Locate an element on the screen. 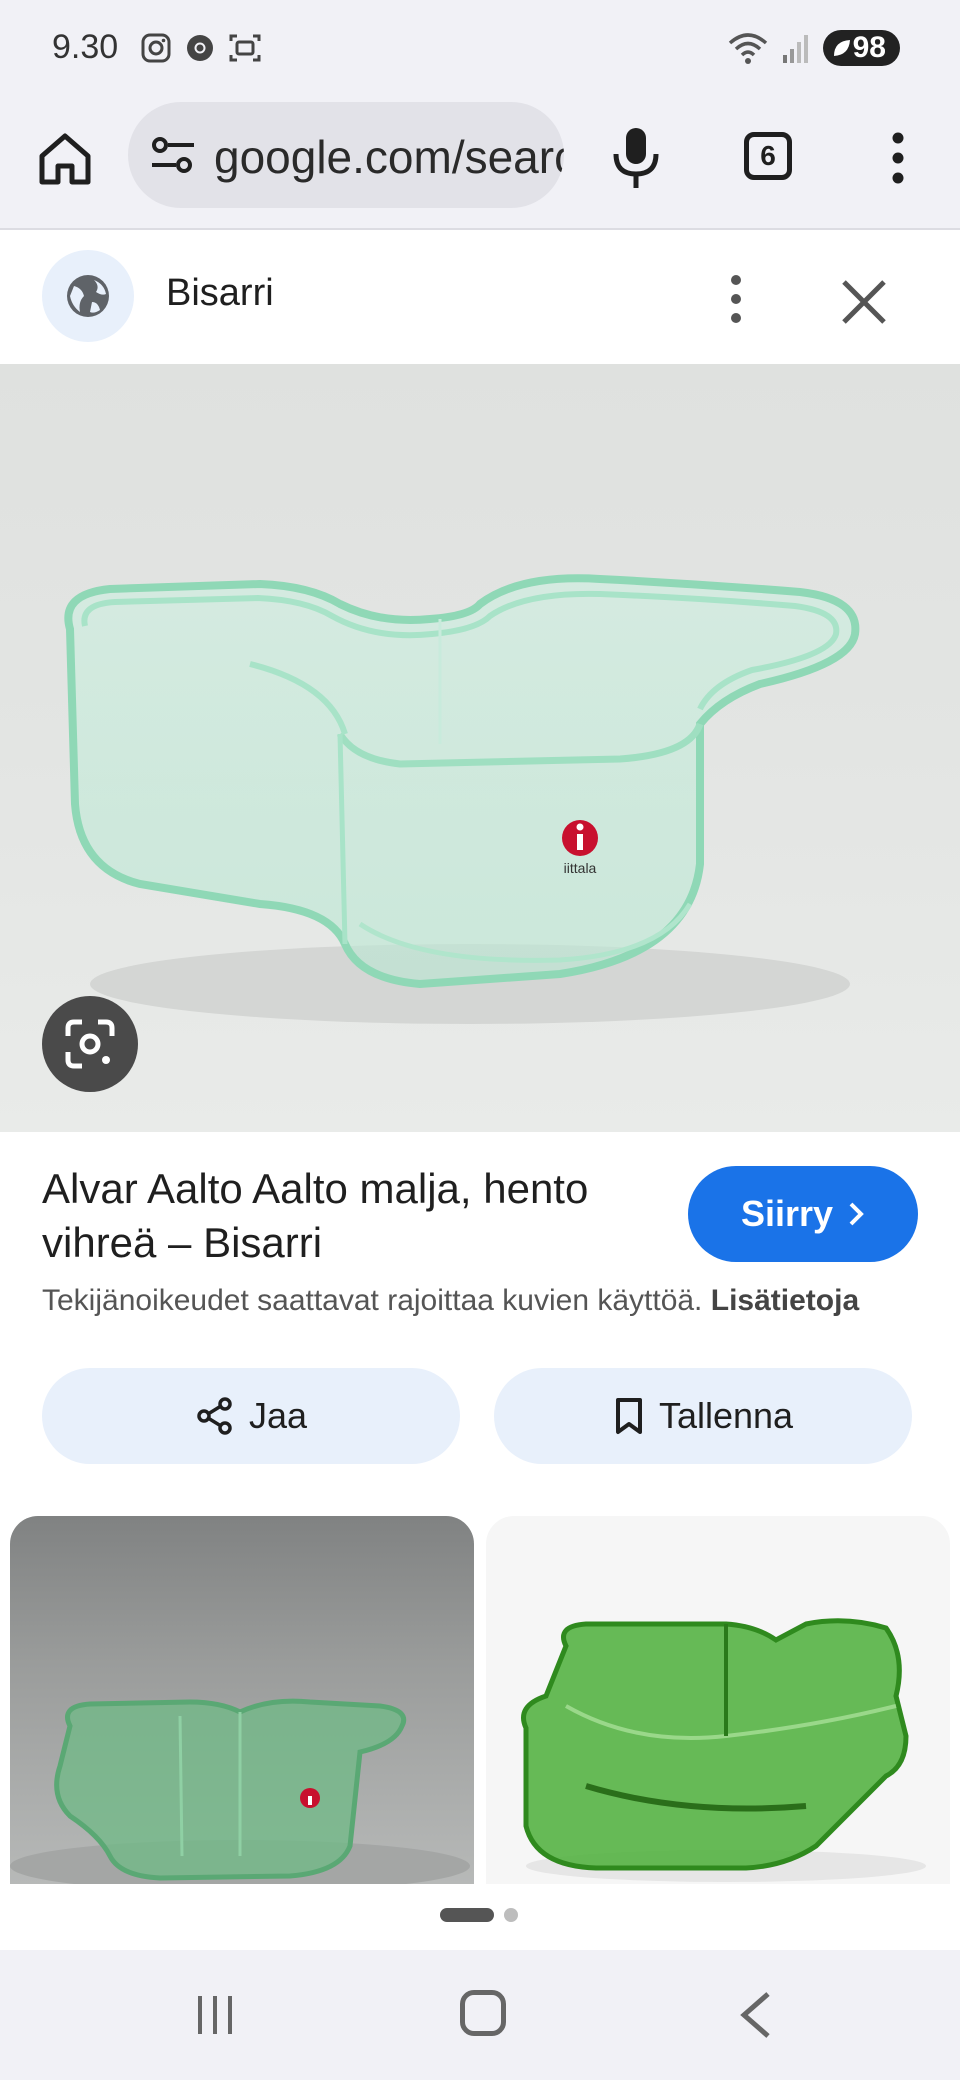  system-icons: 98 is located at coordinates (813, 48).